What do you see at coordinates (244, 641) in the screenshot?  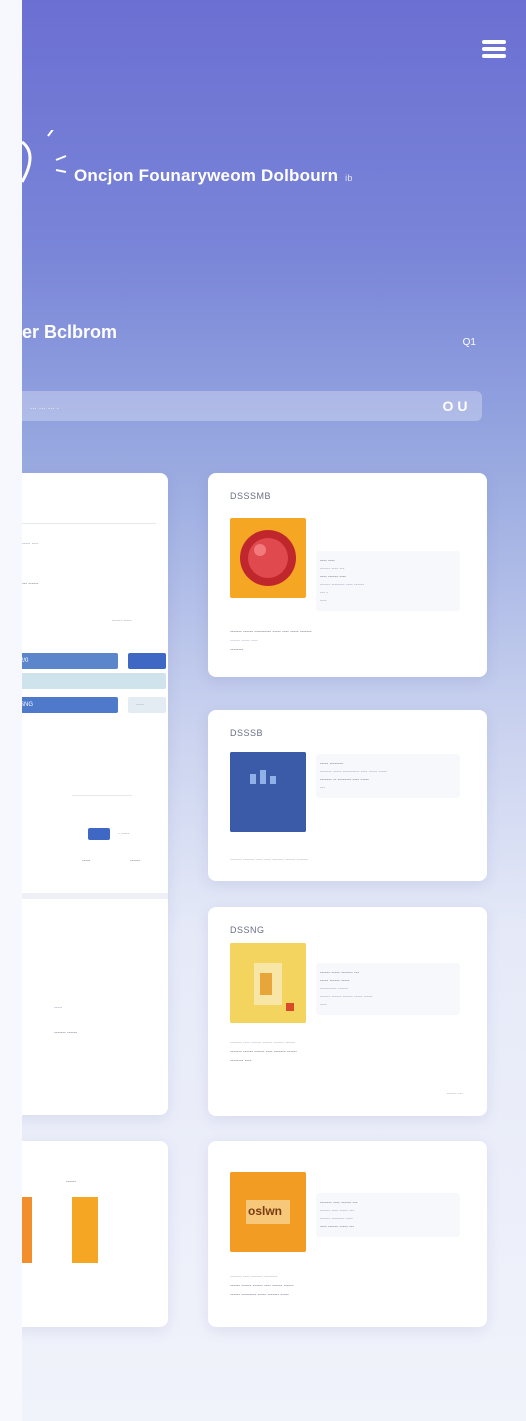 I see `desc-line: ------ ----- ----` at bounding box center [244, 641].